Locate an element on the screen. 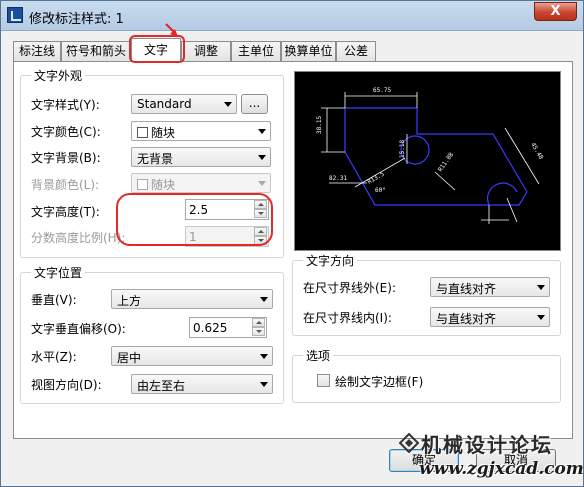 The width and height of the screenshot is (584, 487). background-color-select: 随块 is located at coordinates (201, 183).